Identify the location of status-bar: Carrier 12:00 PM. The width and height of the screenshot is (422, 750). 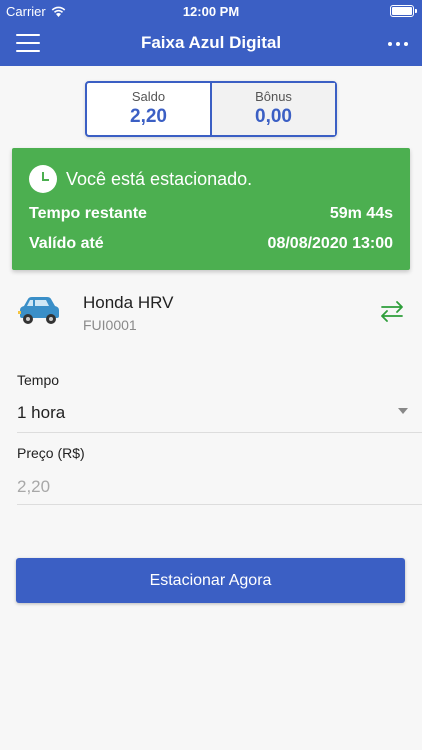
(211, 11).